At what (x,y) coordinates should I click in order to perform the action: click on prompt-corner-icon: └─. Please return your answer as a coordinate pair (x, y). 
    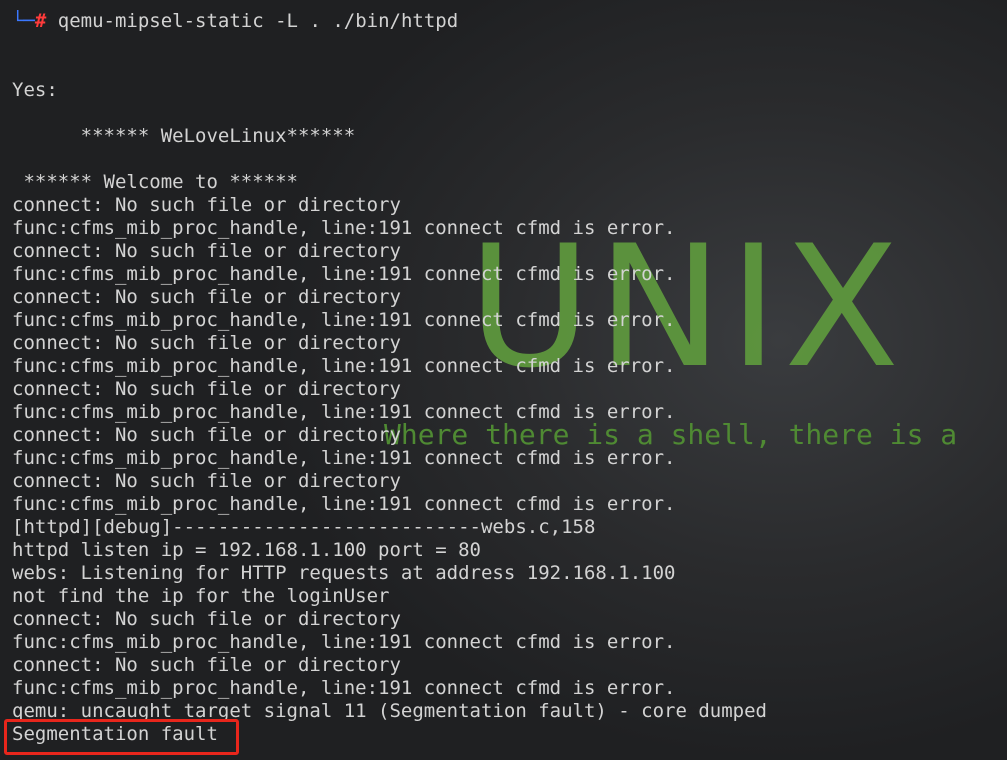
    Looking at the image, I should click on (23, 21).